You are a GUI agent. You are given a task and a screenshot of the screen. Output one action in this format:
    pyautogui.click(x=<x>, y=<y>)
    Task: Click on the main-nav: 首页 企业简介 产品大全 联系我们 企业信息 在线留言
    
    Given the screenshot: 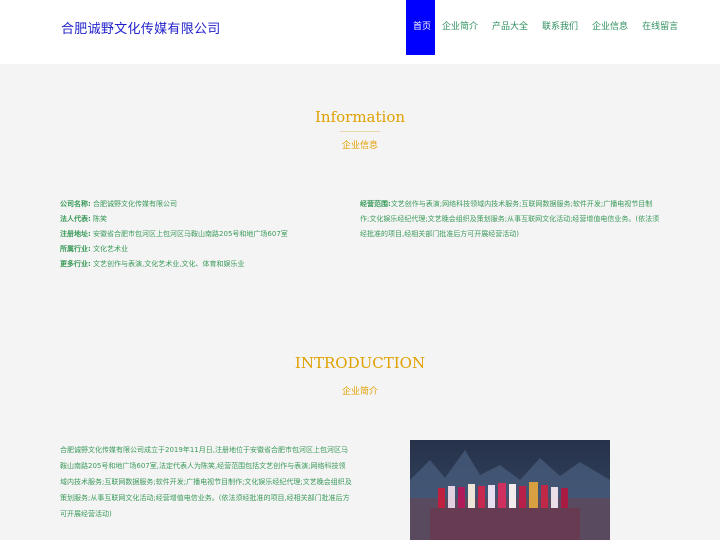 What is the action you would take?
    pyautogui.click(x=545, y=27)
    